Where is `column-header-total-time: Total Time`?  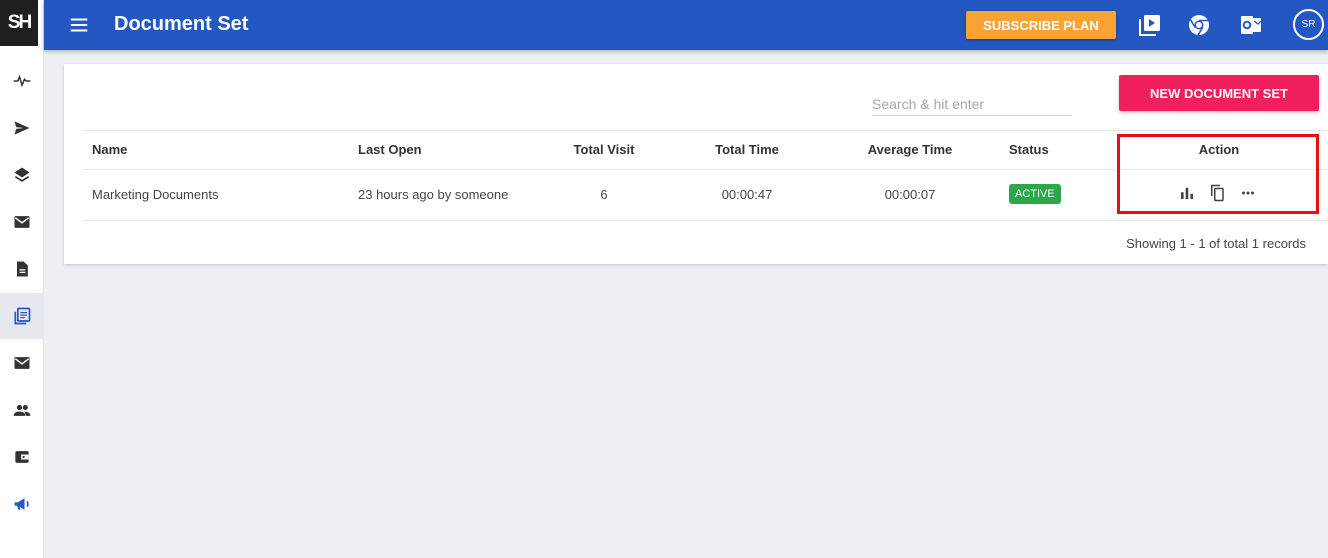 column-header-total-time: Total Time is located at coordinates (747, 149).